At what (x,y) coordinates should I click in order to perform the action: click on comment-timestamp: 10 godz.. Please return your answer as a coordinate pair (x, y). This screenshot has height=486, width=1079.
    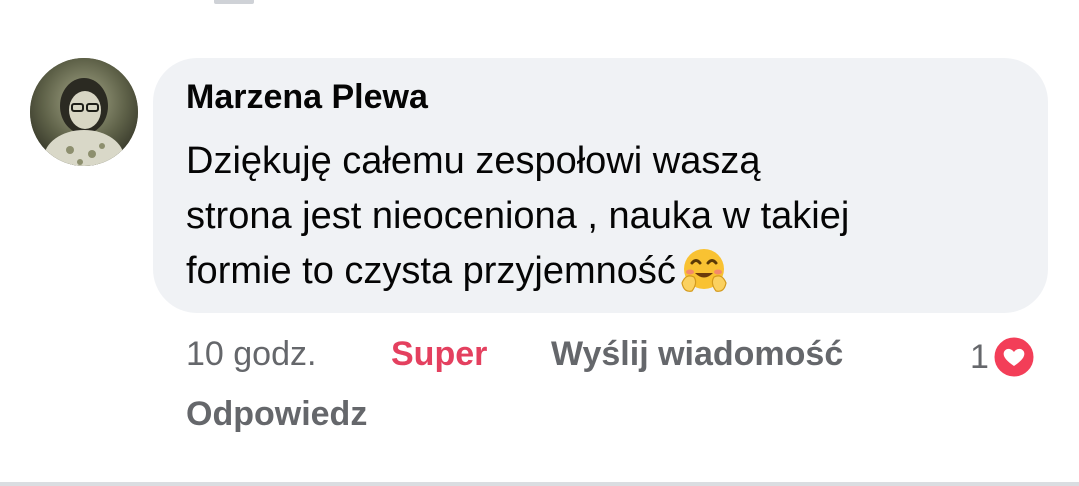
    Looking at the image, I should click on (251, 354).